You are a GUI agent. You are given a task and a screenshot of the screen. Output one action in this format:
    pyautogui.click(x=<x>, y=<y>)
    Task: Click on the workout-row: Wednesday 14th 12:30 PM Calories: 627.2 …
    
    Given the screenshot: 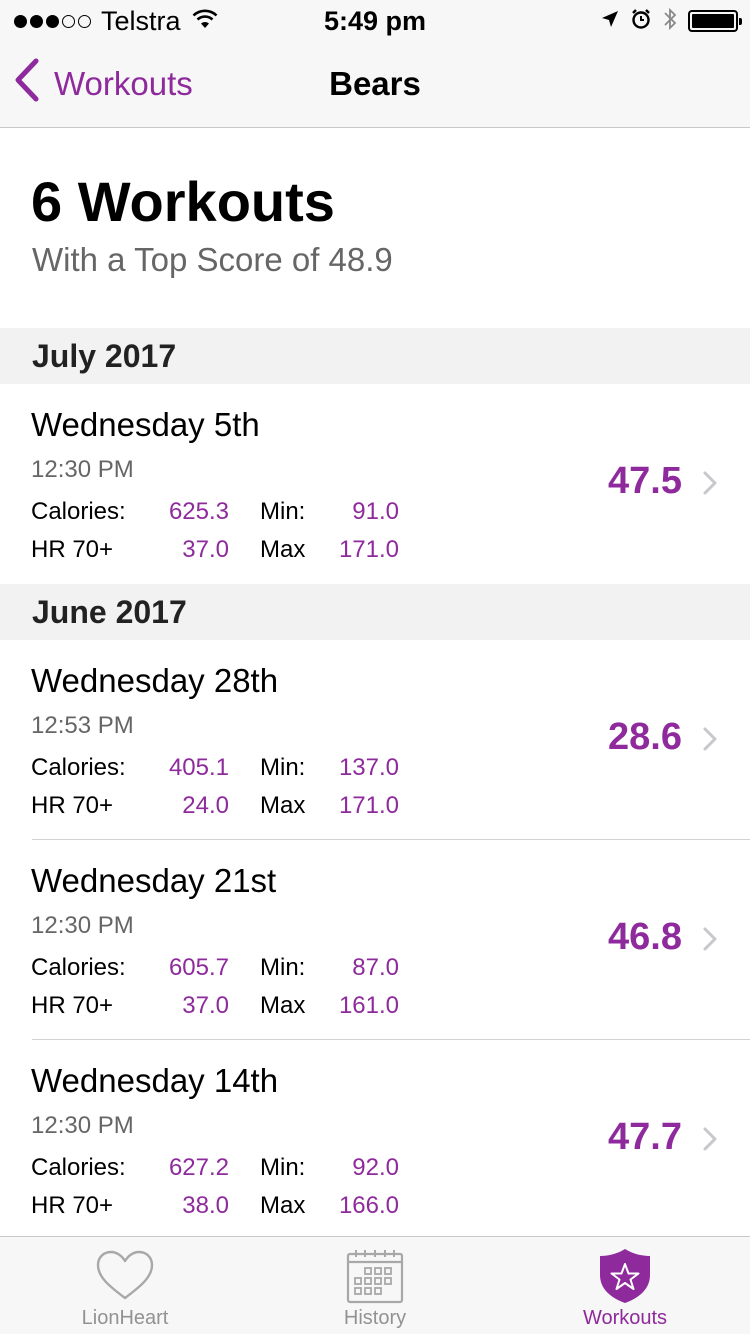 What is the action you would take?
    pyautogui.click(x=375, y=1140)
    